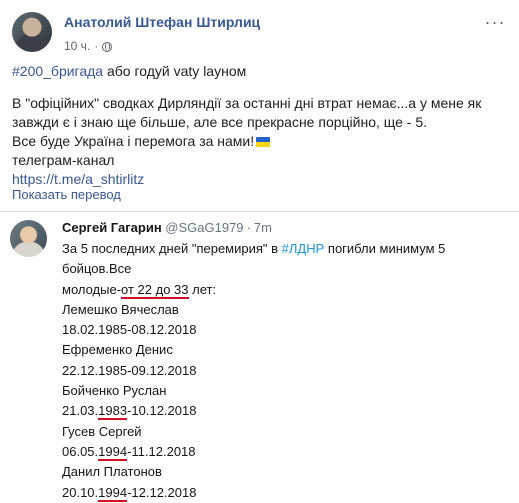 The width and height of the screenshot is (519, 503). I want to click on date-text: 20.10., so click(80, 492).